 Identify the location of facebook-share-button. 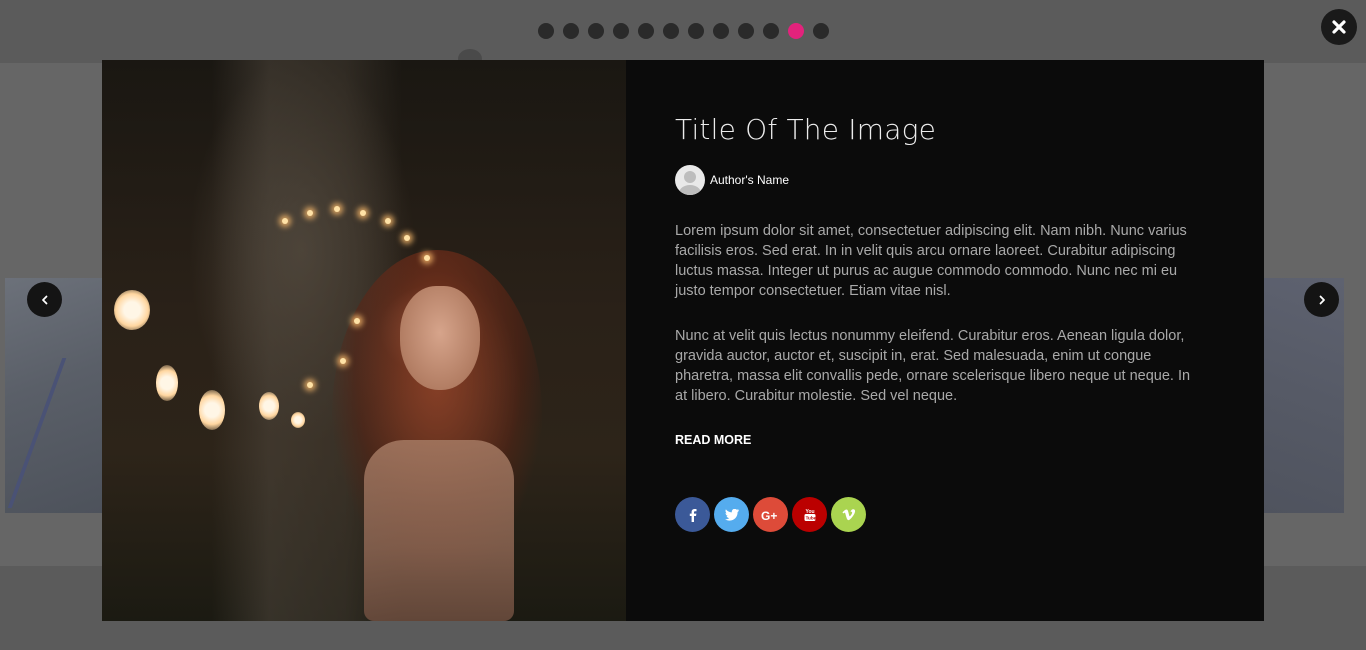
(692, 514).